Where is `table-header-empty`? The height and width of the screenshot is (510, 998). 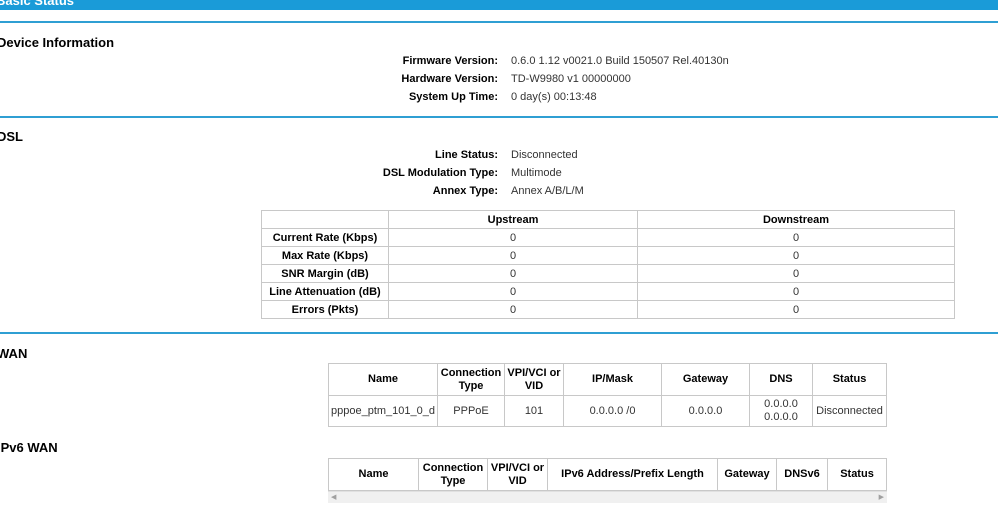
table-header-empty is located at coordinates (325, 219).